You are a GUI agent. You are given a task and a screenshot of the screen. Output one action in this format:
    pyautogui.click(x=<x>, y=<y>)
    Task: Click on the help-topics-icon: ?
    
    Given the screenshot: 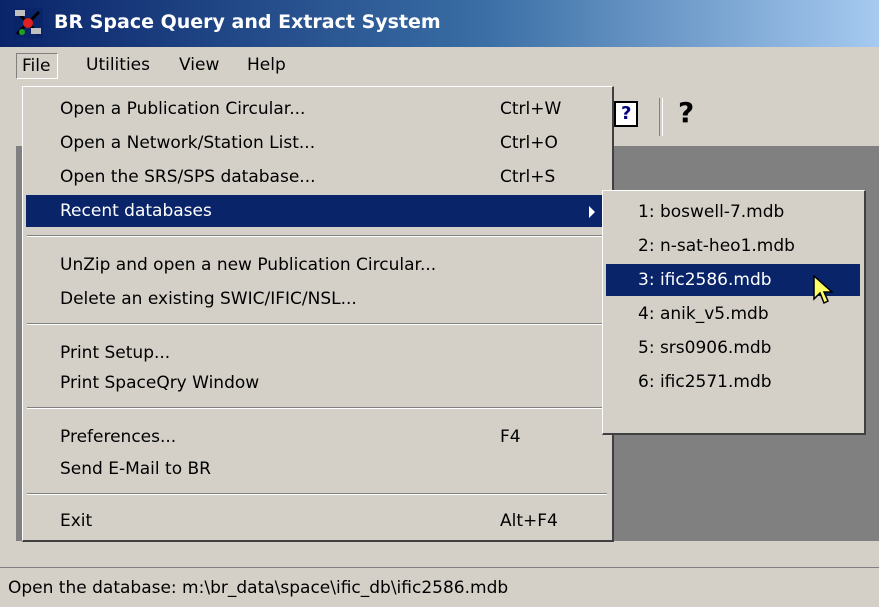 What is the action you would take?
    pyautogui.click(x=626, y=114)
    